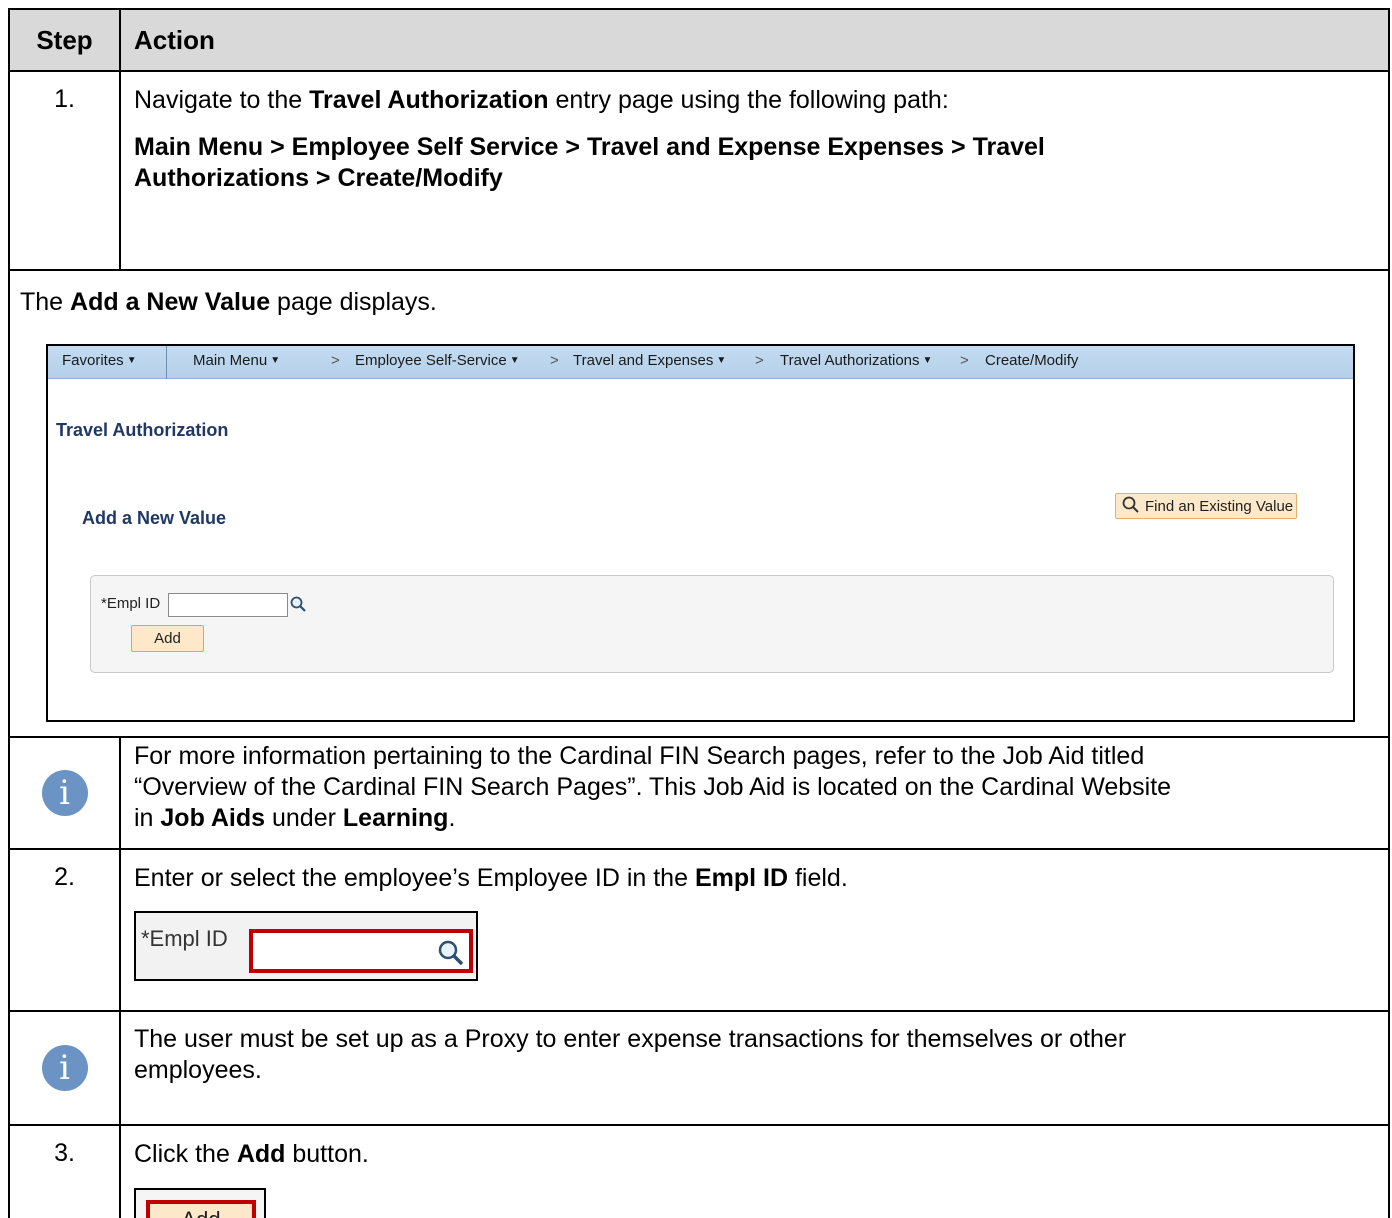  I want to click on page-subtitle: Add a New Value, so click(154, 518).